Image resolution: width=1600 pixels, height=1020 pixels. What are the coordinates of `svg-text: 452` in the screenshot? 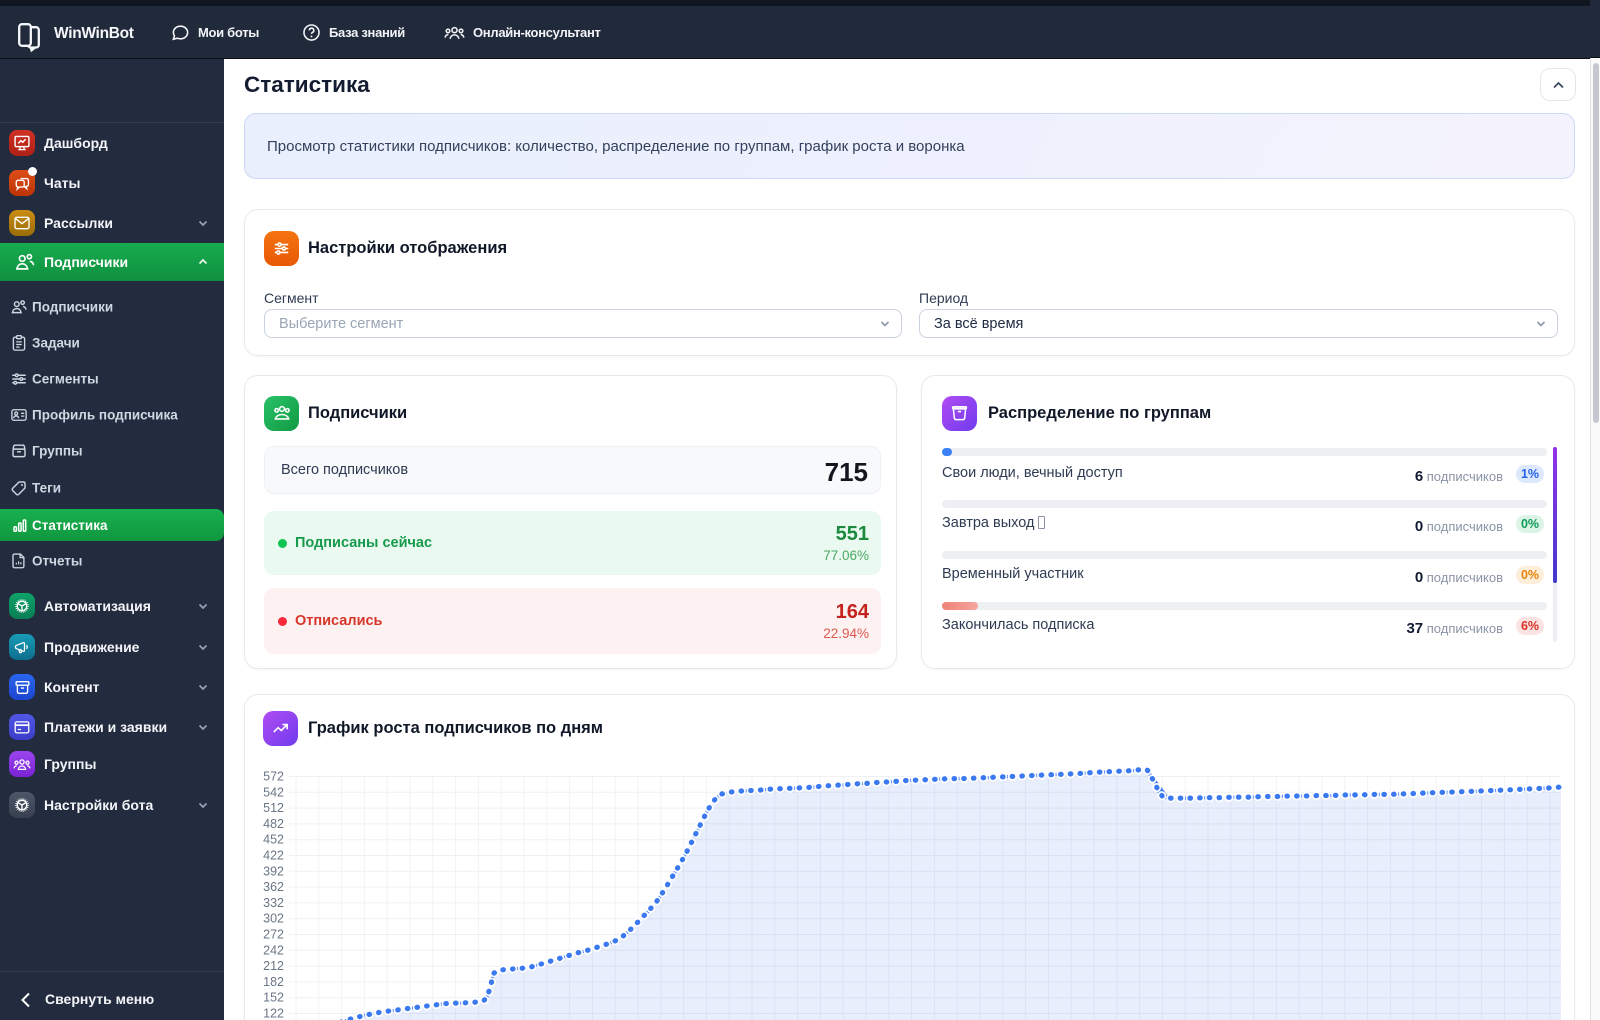 It's located at (273, 840).